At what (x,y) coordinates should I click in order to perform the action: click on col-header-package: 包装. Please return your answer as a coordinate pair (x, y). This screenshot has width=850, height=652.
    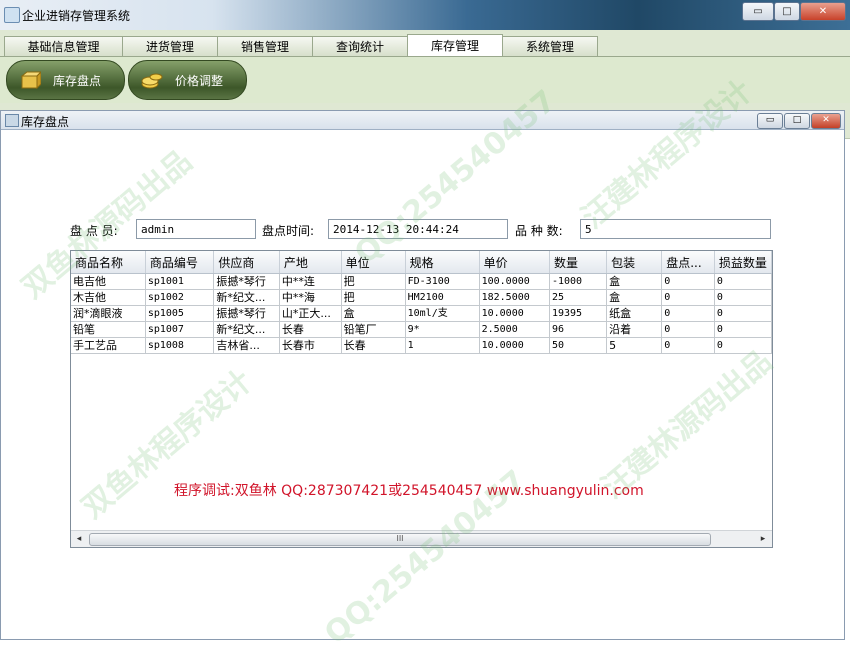
    Looking at the image, I should click on (634, 262).